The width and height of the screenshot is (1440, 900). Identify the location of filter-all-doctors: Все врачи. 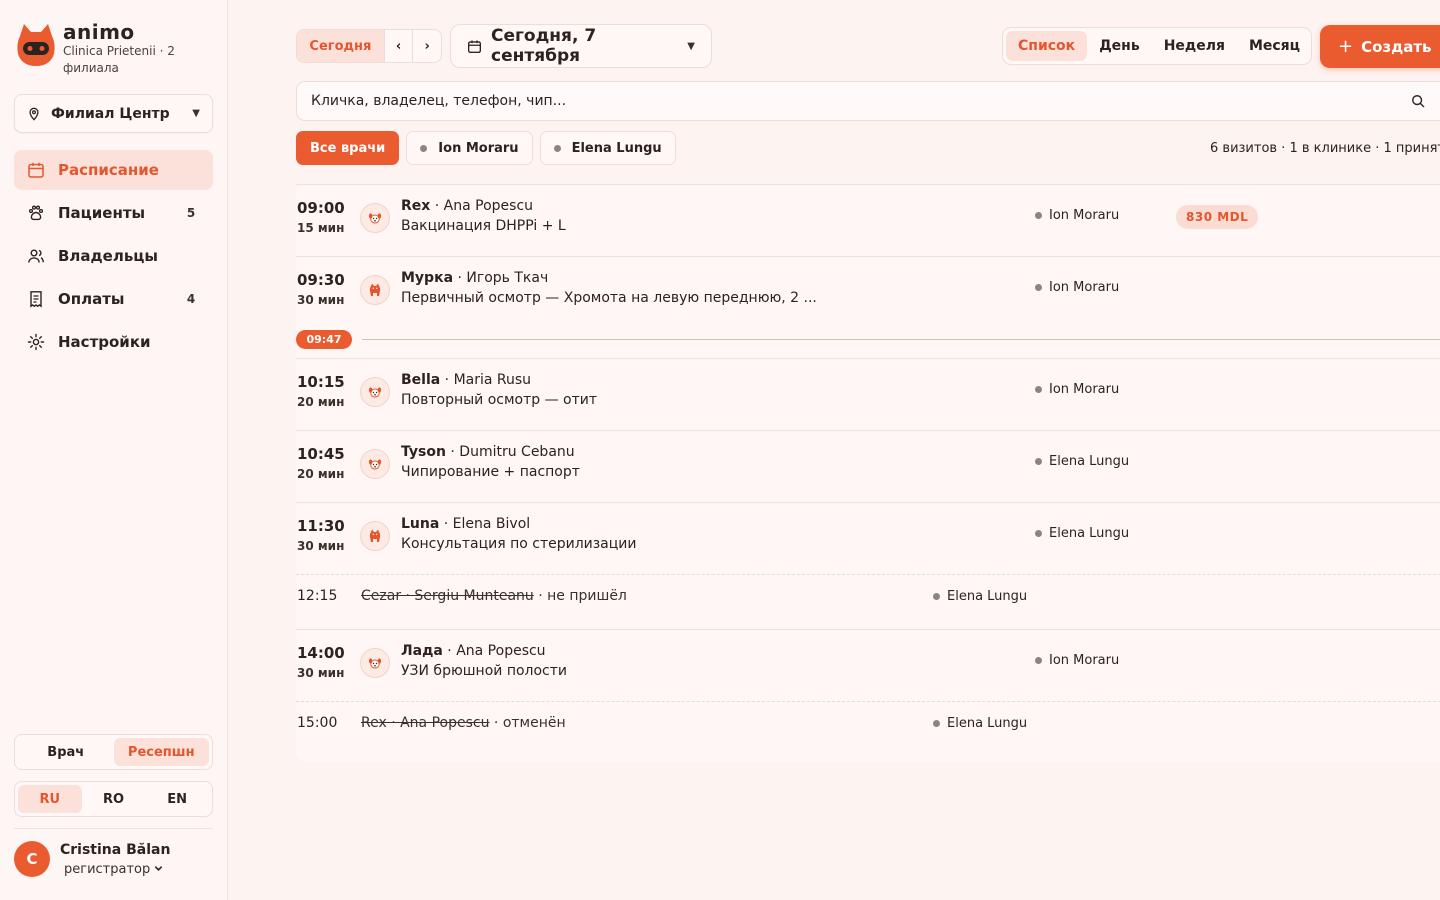
(348, 148).